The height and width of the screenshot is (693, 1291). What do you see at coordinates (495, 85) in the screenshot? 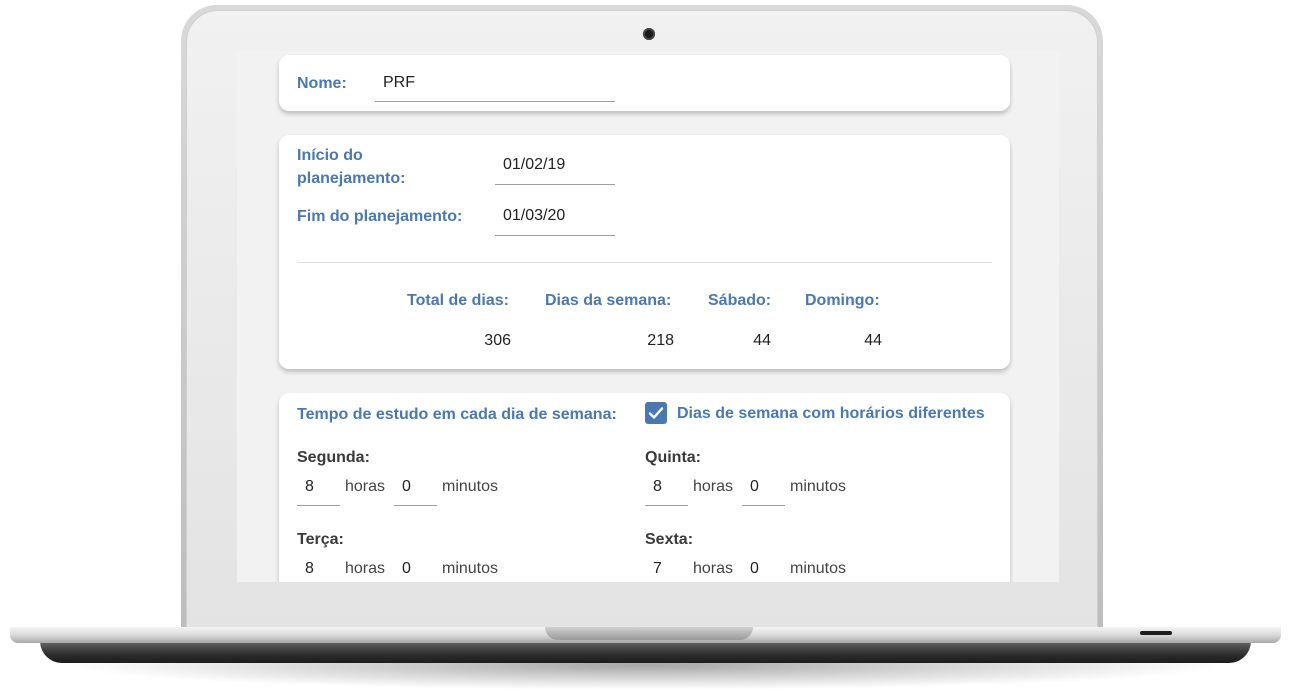
I see `name-input: PRF` at bounding box center [495, 85].